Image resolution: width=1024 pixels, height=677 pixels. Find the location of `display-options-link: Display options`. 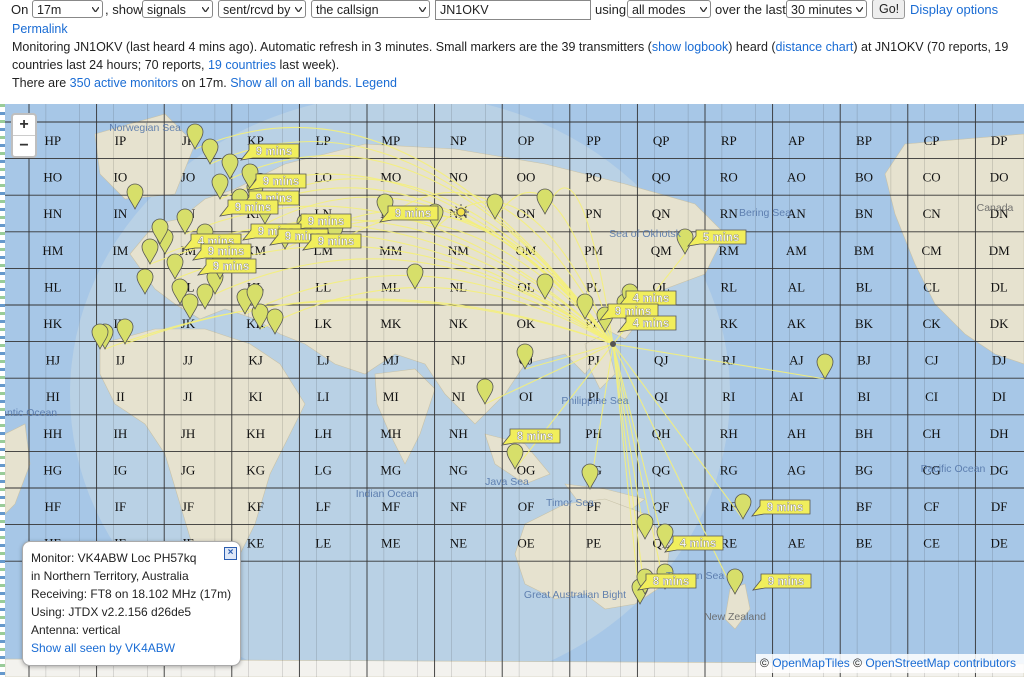

display-options-link: Display options is located at coordinates (954, 9).